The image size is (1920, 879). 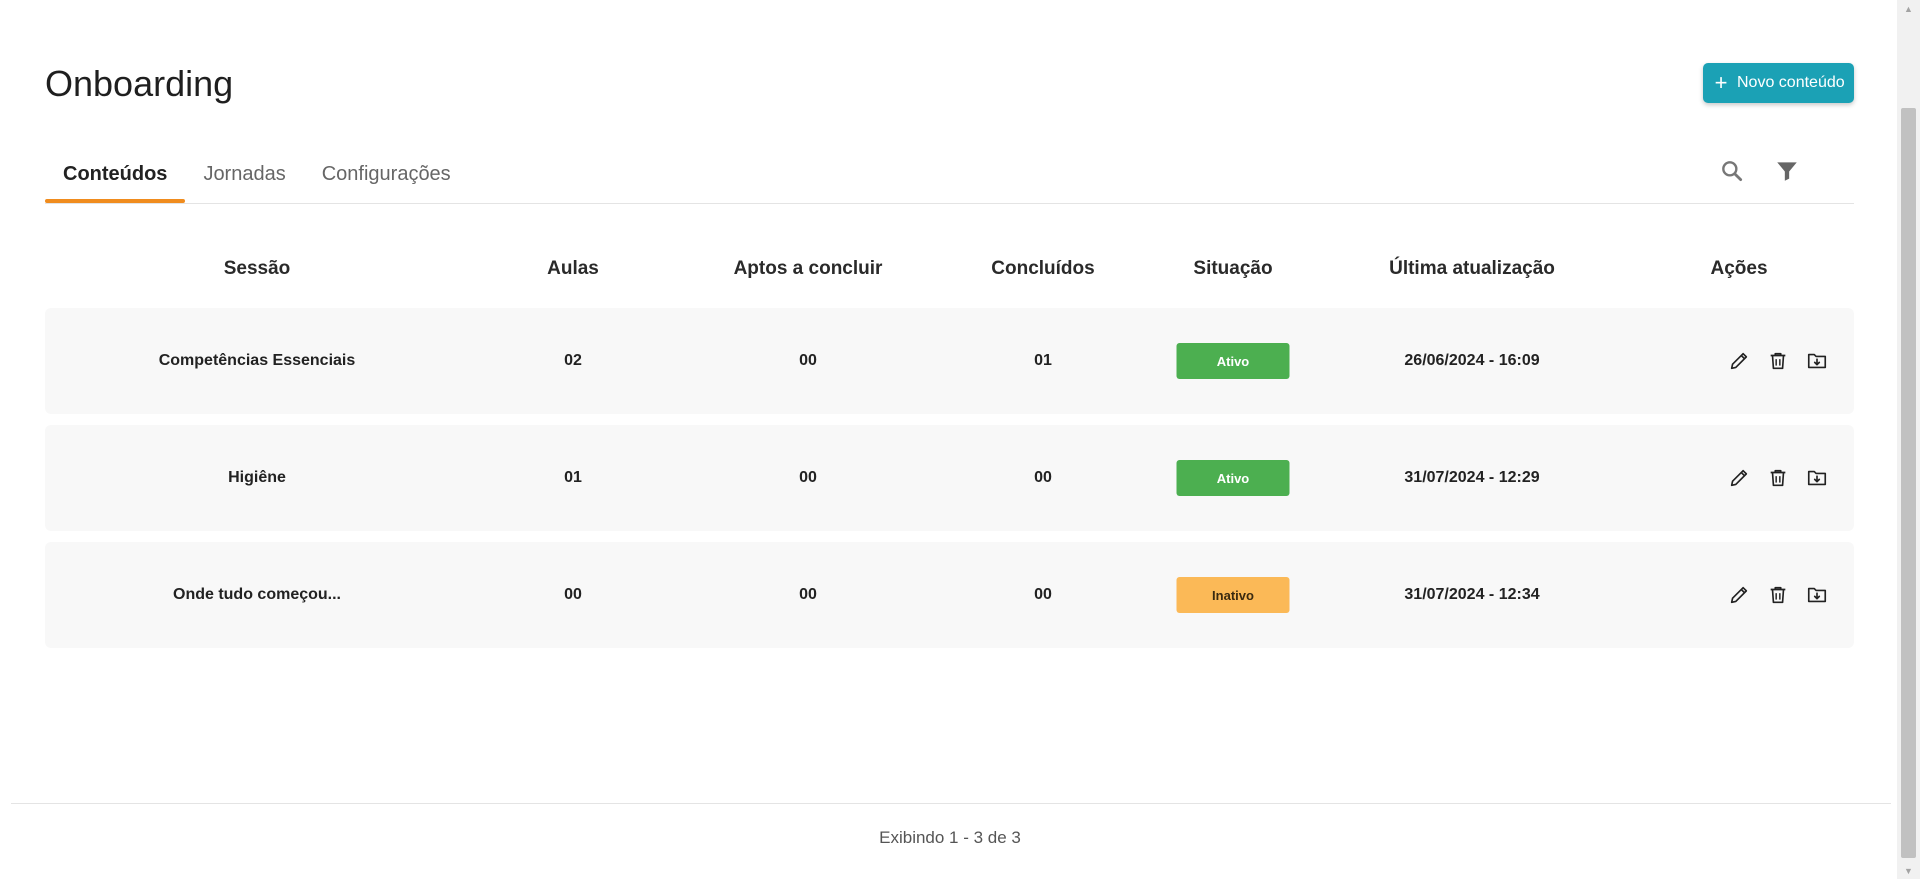 I want to click on cell-aulas: 02, so click(x=573, y=360).